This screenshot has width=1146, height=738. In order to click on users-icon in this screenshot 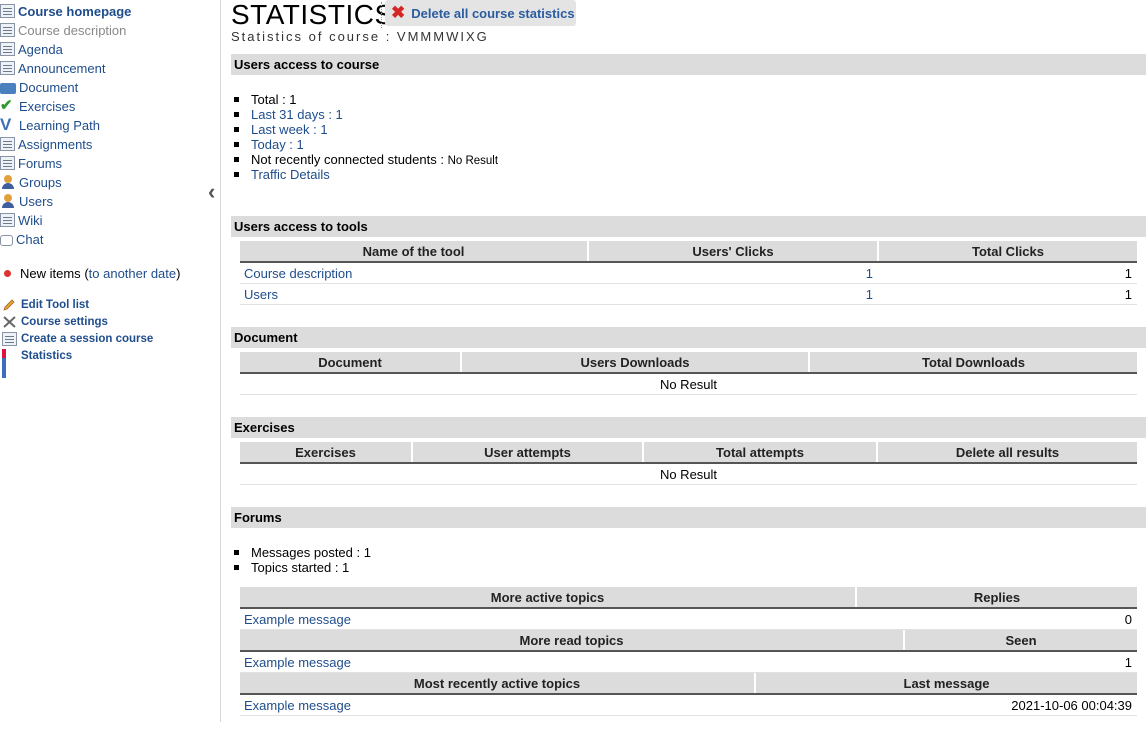, I will do `click(8, 201)`.